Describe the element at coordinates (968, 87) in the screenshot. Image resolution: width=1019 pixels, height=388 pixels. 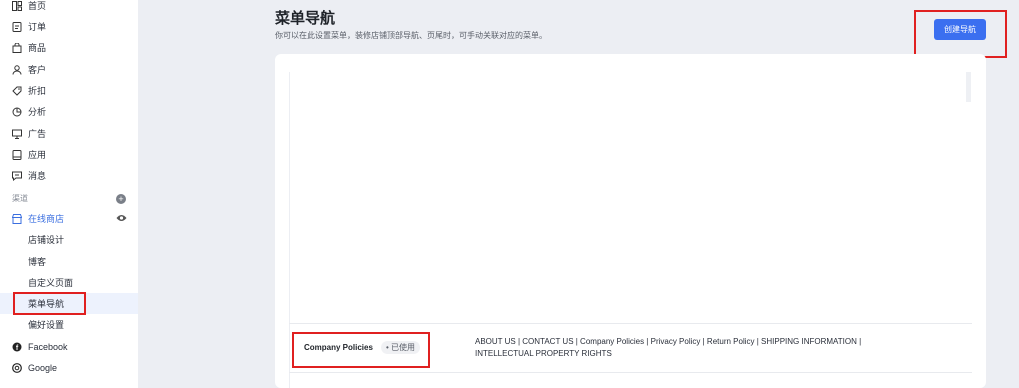
I see `scrollbar` at that location.